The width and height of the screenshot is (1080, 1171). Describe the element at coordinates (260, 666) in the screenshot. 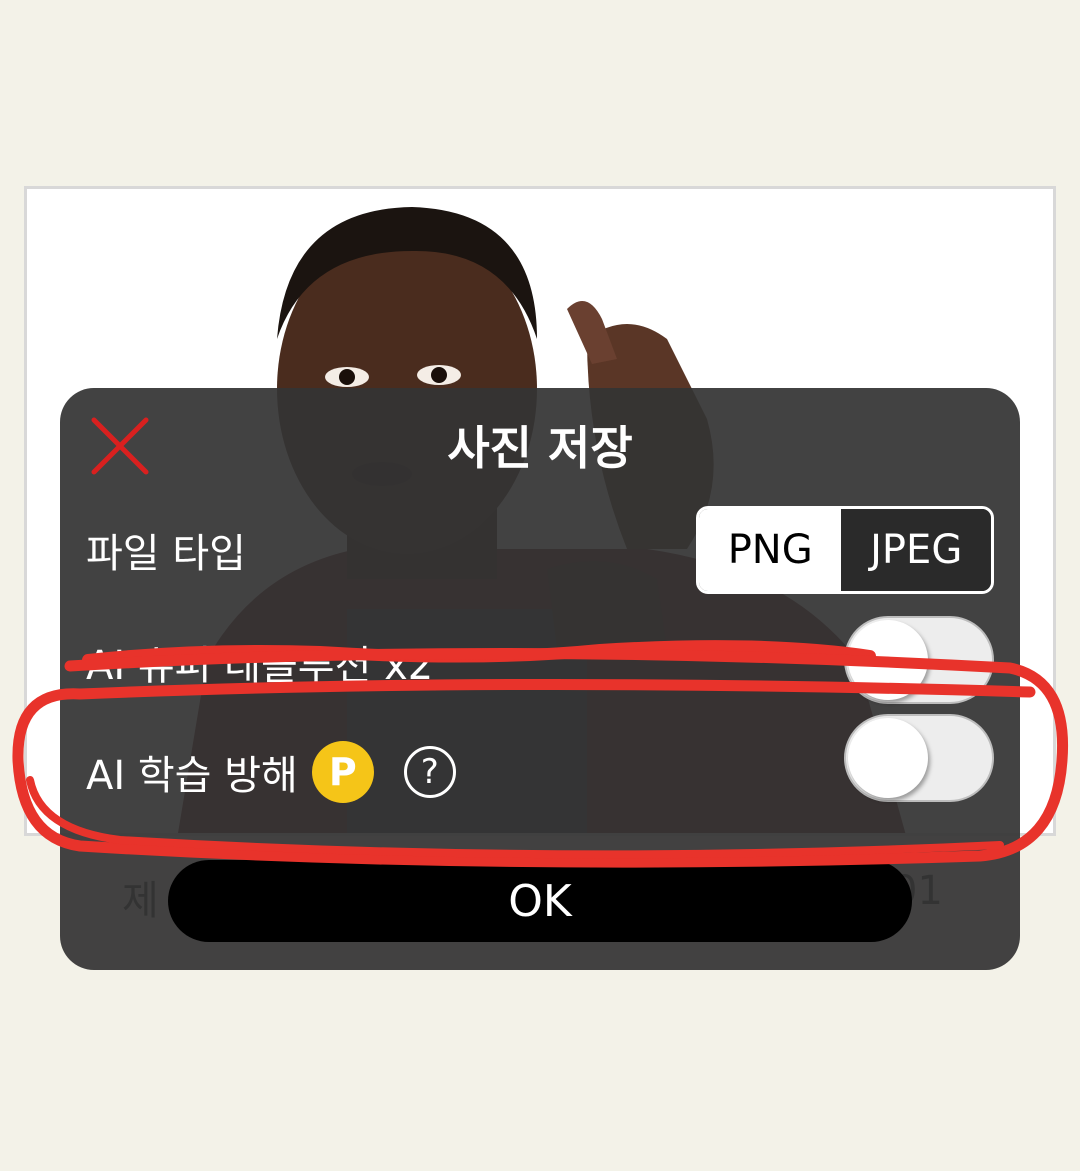

I see `super-resolution-label: AI 슈퍼 레졸루션 x2` at that location.